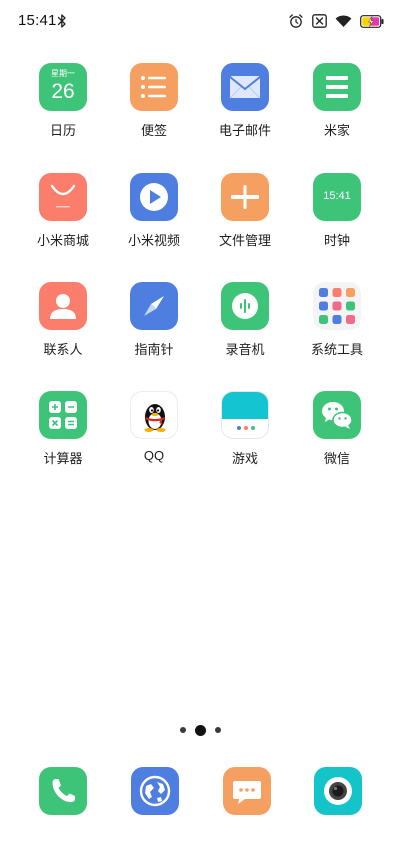 The height and width of the screenshot is (844, 400). I want to click on messages-icon, so click(247, 792).